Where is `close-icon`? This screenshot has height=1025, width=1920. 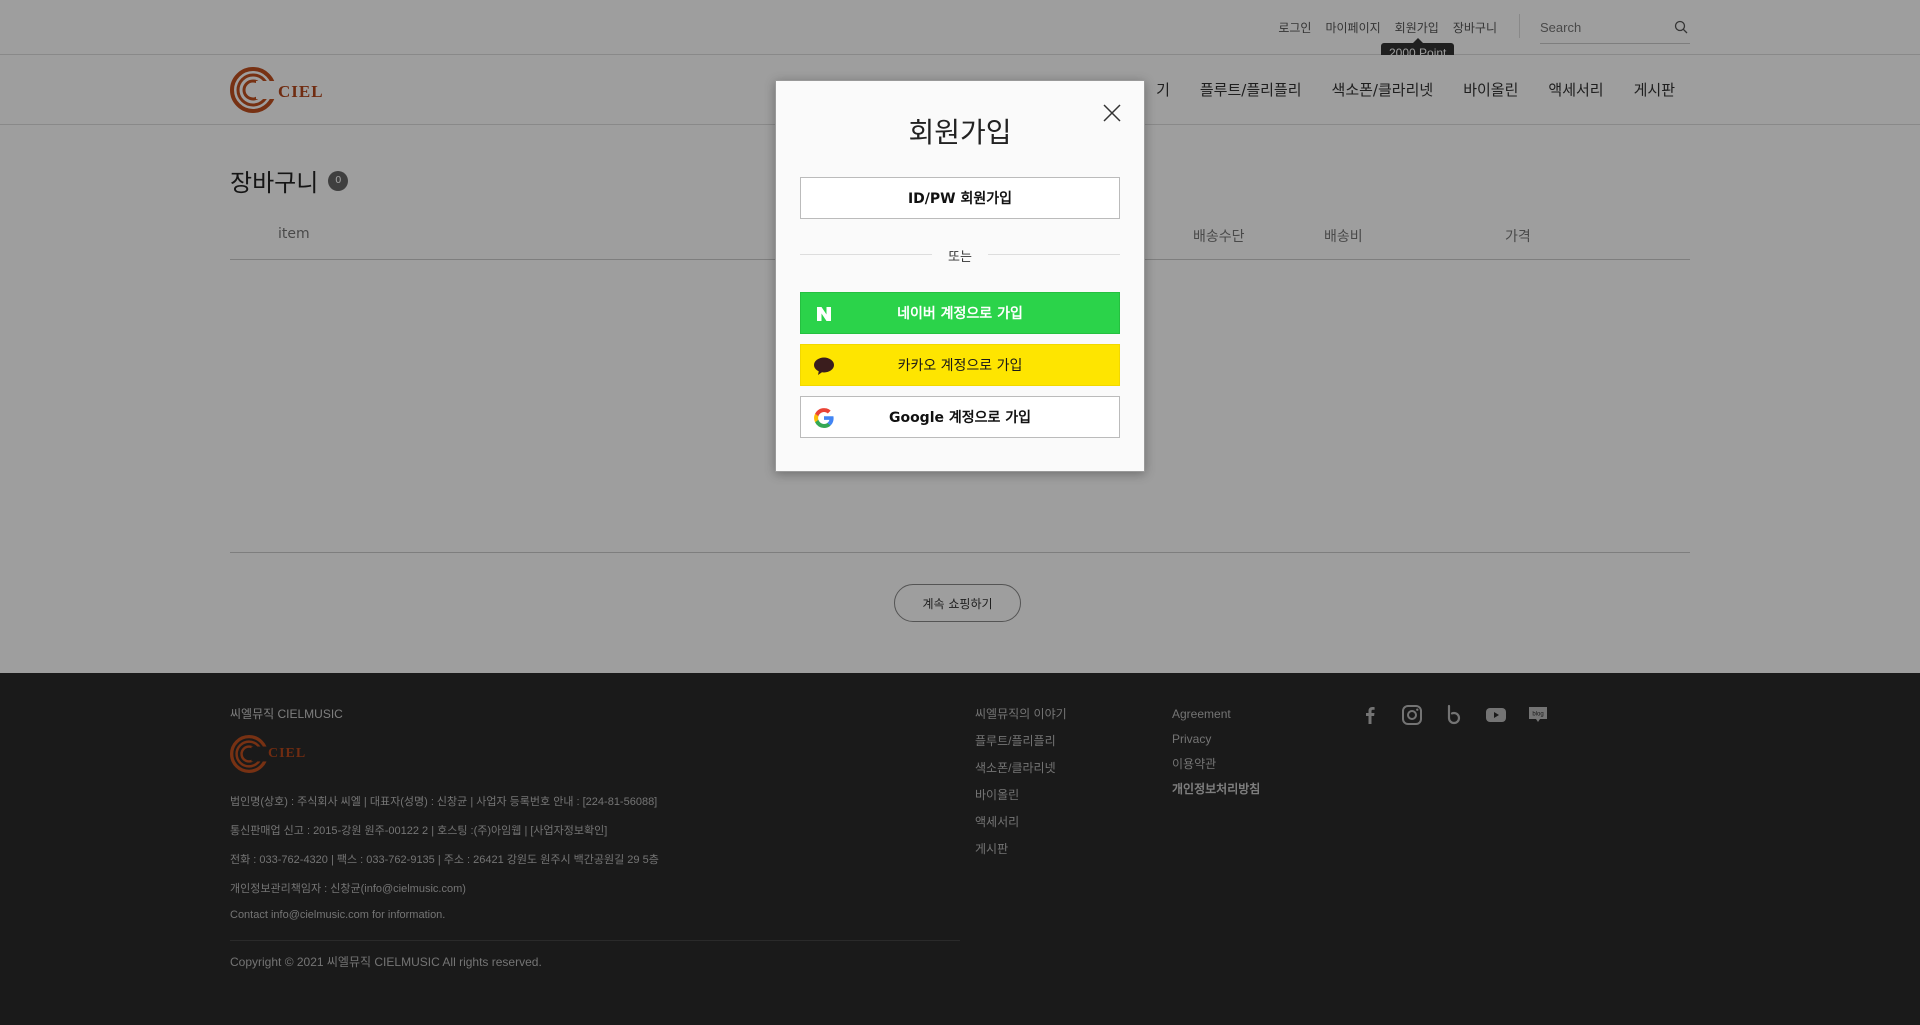 close-icon is located at coordinates (1112, 113).